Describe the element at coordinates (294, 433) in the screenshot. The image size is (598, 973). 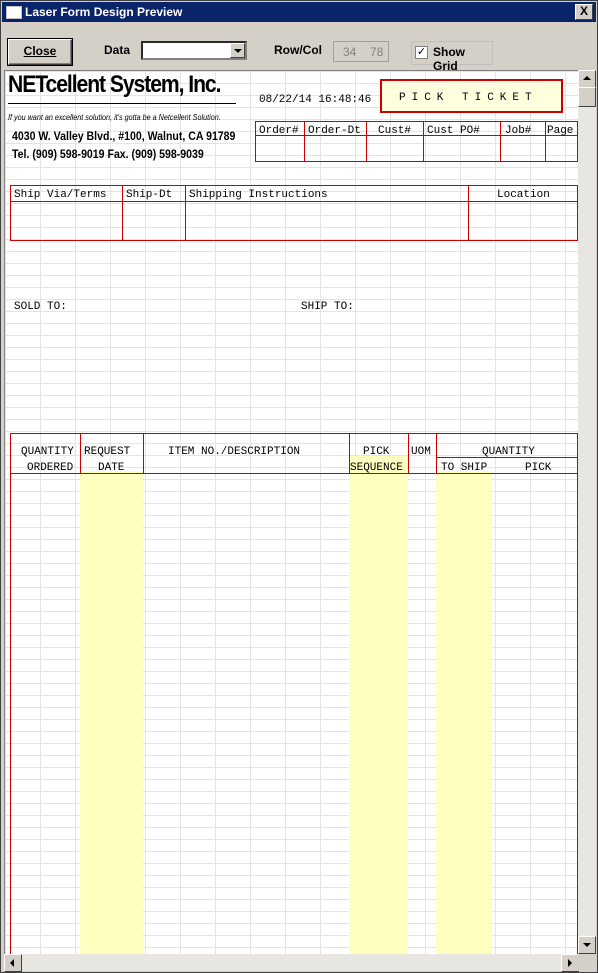
I see `lines-top-border` at that location.